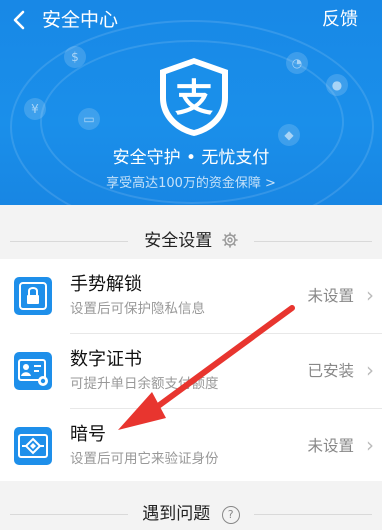  I want to click on row-label: 暗号, so click(88, 434).